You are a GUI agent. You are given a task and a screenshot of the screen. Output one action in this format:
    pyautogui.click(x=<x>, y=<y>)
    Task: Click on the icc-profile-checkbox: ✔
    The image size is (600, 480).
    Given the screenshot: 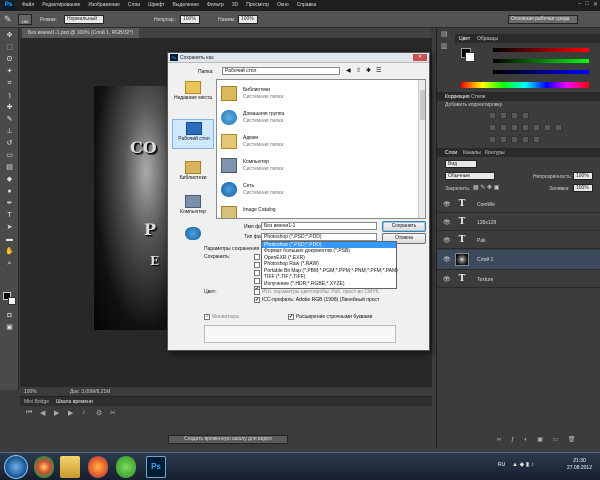 What is the action you would take?
    pyautogui.click(x=257, y=300)
    